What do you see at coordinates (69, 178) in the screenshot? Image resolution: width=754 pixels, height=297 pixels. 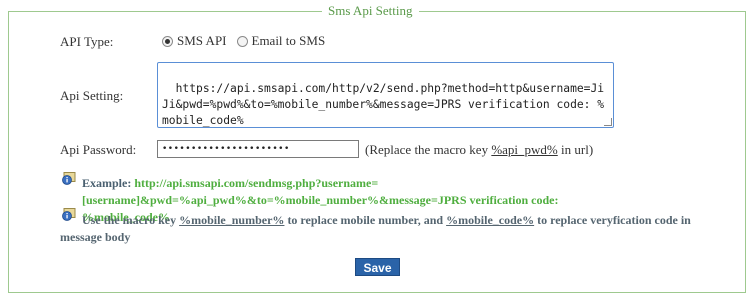 I see `info-icon` at bounding box center [69, 178].